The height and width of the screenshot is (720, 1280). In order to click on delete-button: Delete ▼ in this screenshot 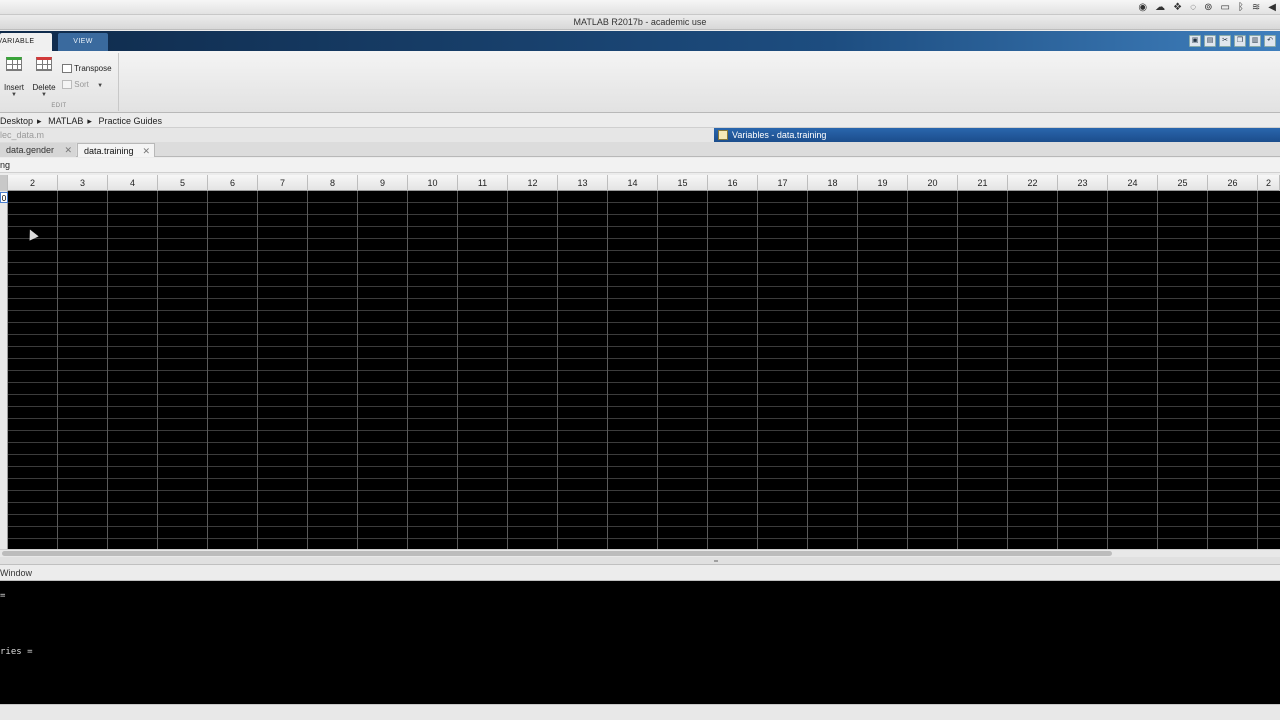, I will do `click(44, 77)`.